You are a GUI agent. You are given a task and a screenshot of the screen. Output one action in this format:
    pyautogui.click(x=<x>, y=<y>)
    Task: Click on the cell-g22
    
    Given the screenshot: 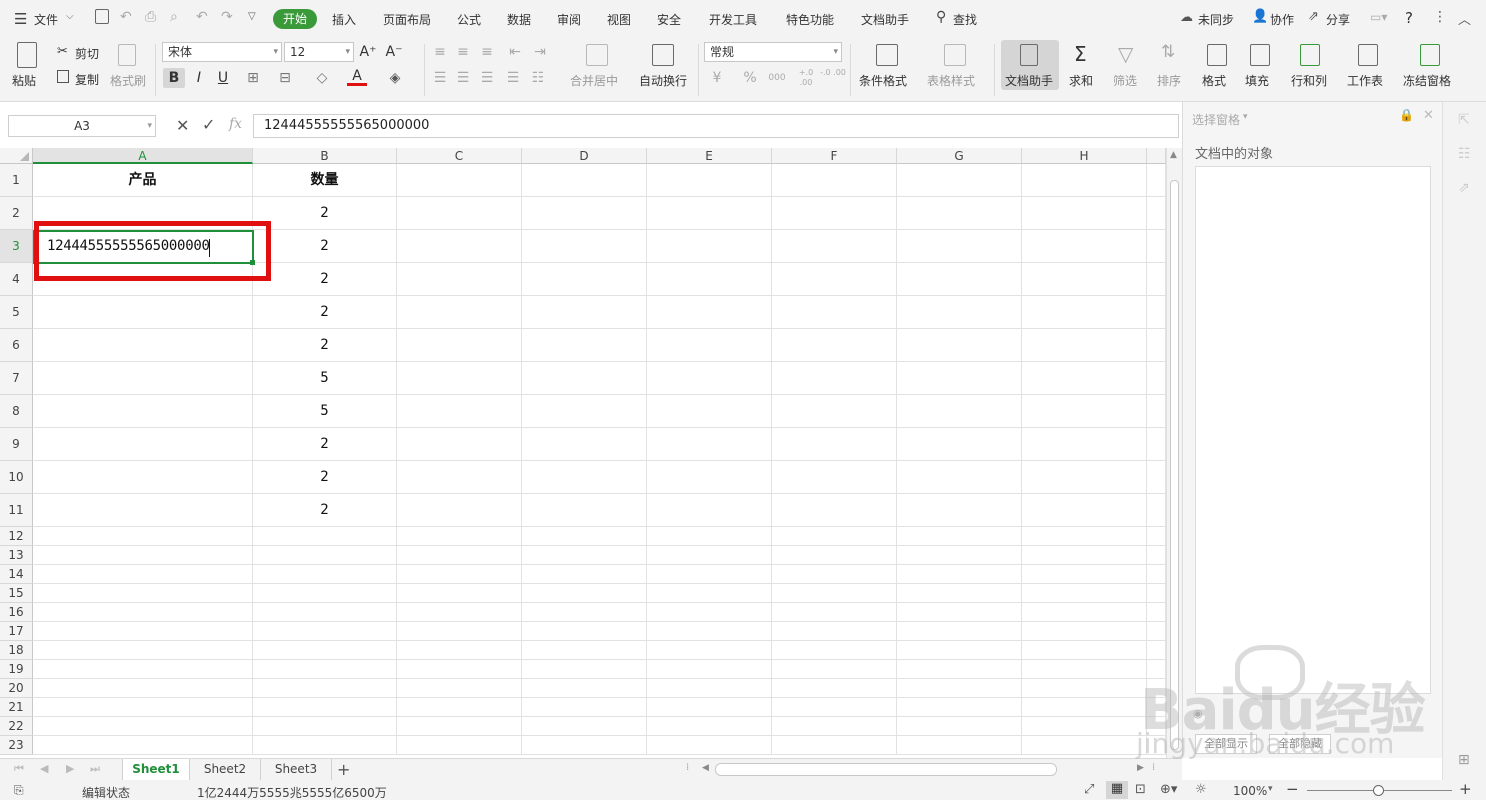 What is the action you would take?
    pyautogui.click(x=959, y=726)
    